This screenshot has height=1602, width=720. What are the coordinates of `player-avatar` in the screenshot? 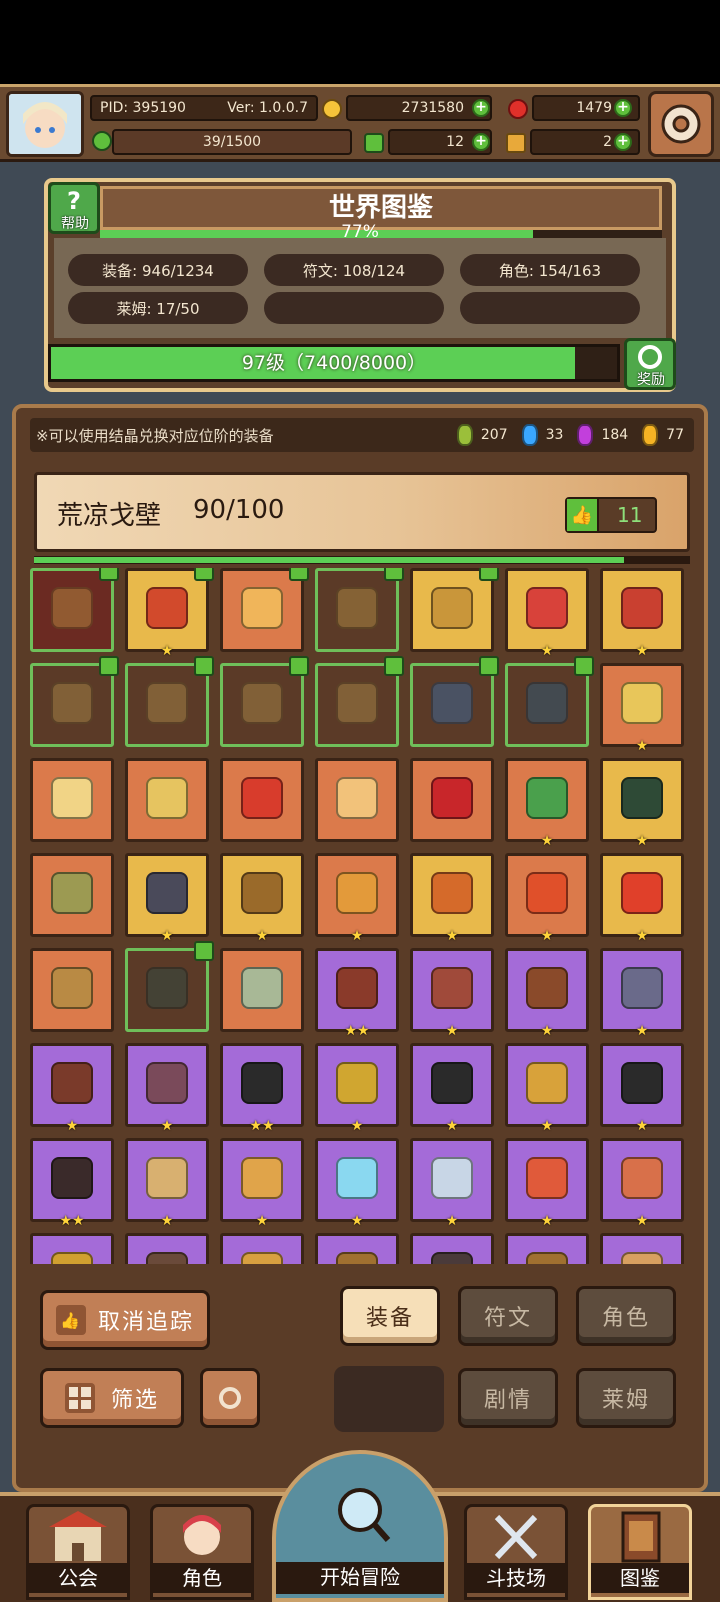 It's located at (45, 124).